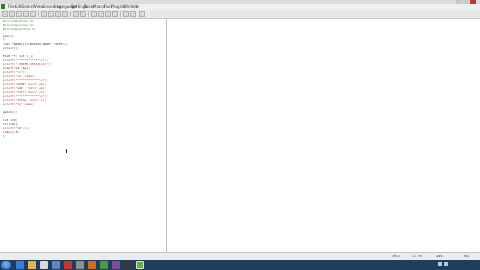 The image size is (480, 270). What do you see at coordinates (83, 14) in the screenshot?
I see `redo-icon` at bounding box center [83, 14].